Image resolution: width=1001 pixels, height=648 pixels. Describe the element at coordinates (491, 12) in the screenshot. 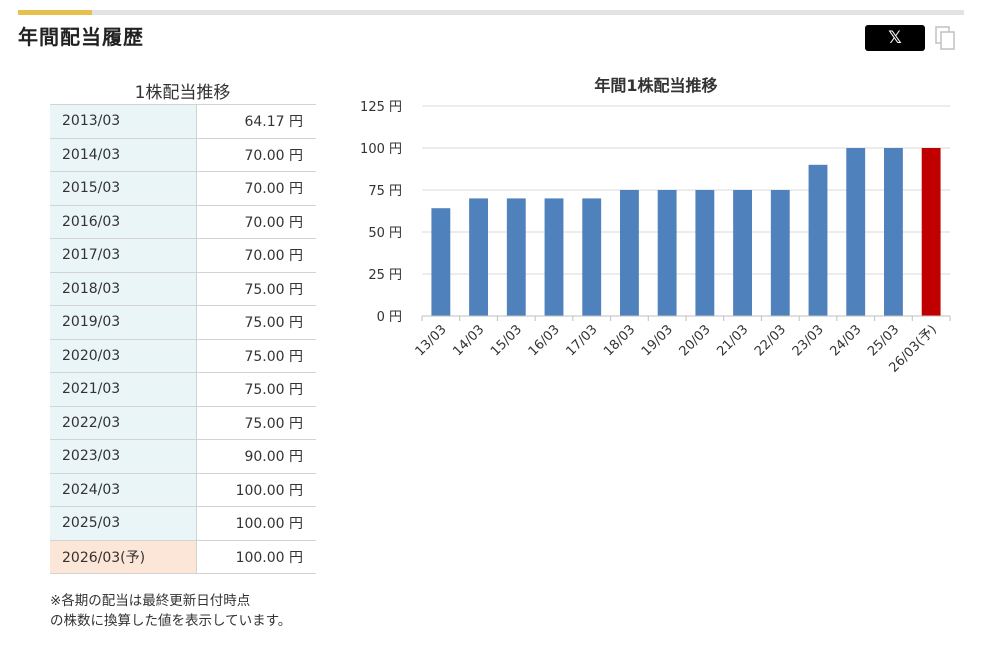

I see `section-top-bar` at that location.